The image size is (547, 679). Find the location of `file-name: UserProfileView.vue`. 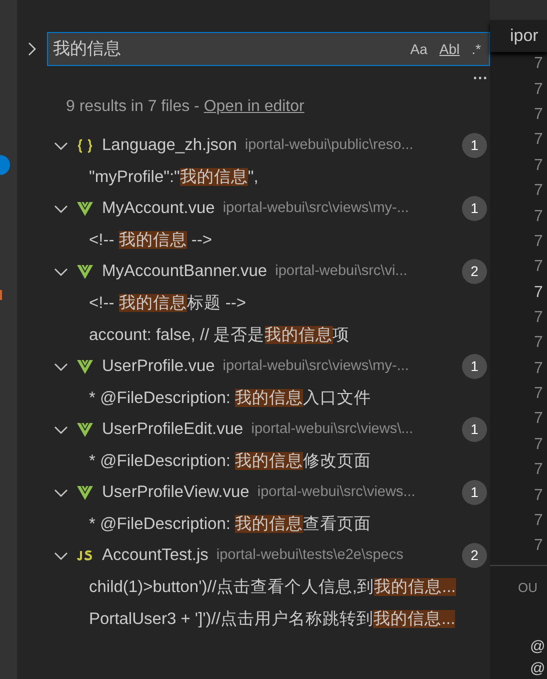

file-name: UserProfileView.vue is located at coordinates (176, 492).